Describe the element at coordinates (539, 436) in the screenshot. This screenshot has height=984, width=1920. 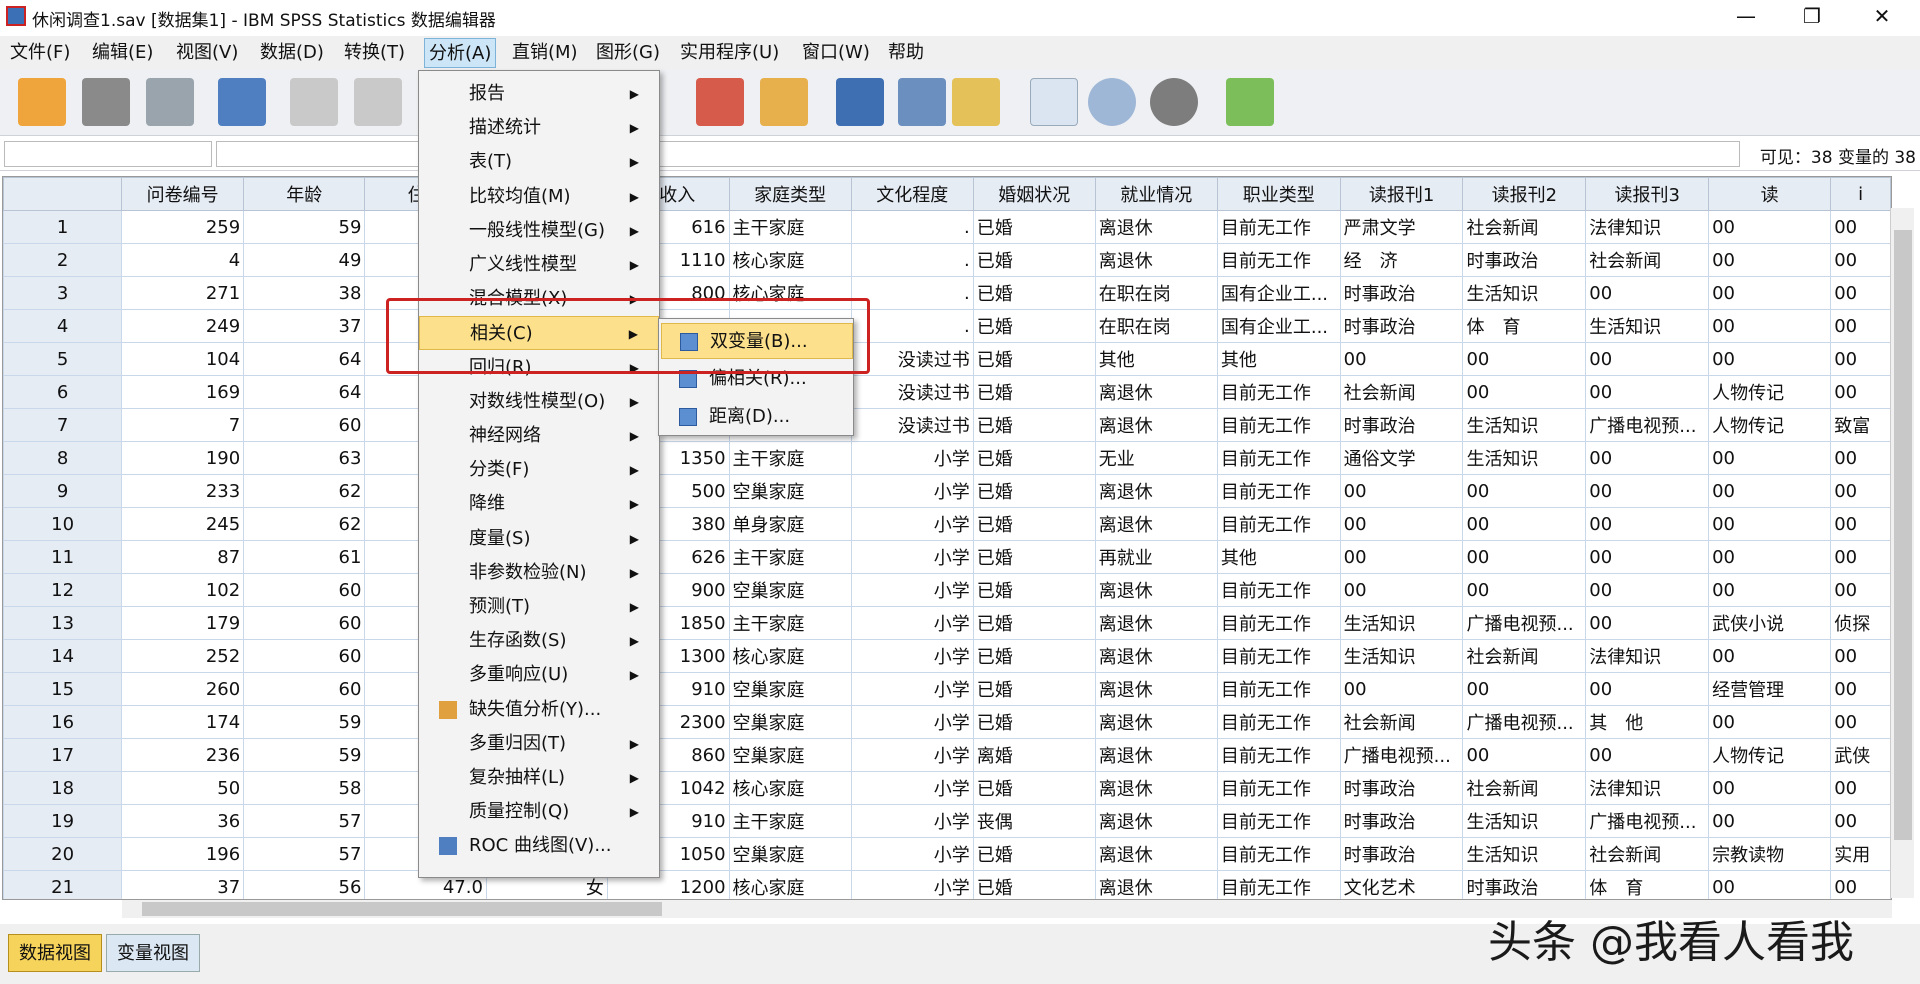
I see `analyze-menu-item: 神经网络 ▶` at that location.